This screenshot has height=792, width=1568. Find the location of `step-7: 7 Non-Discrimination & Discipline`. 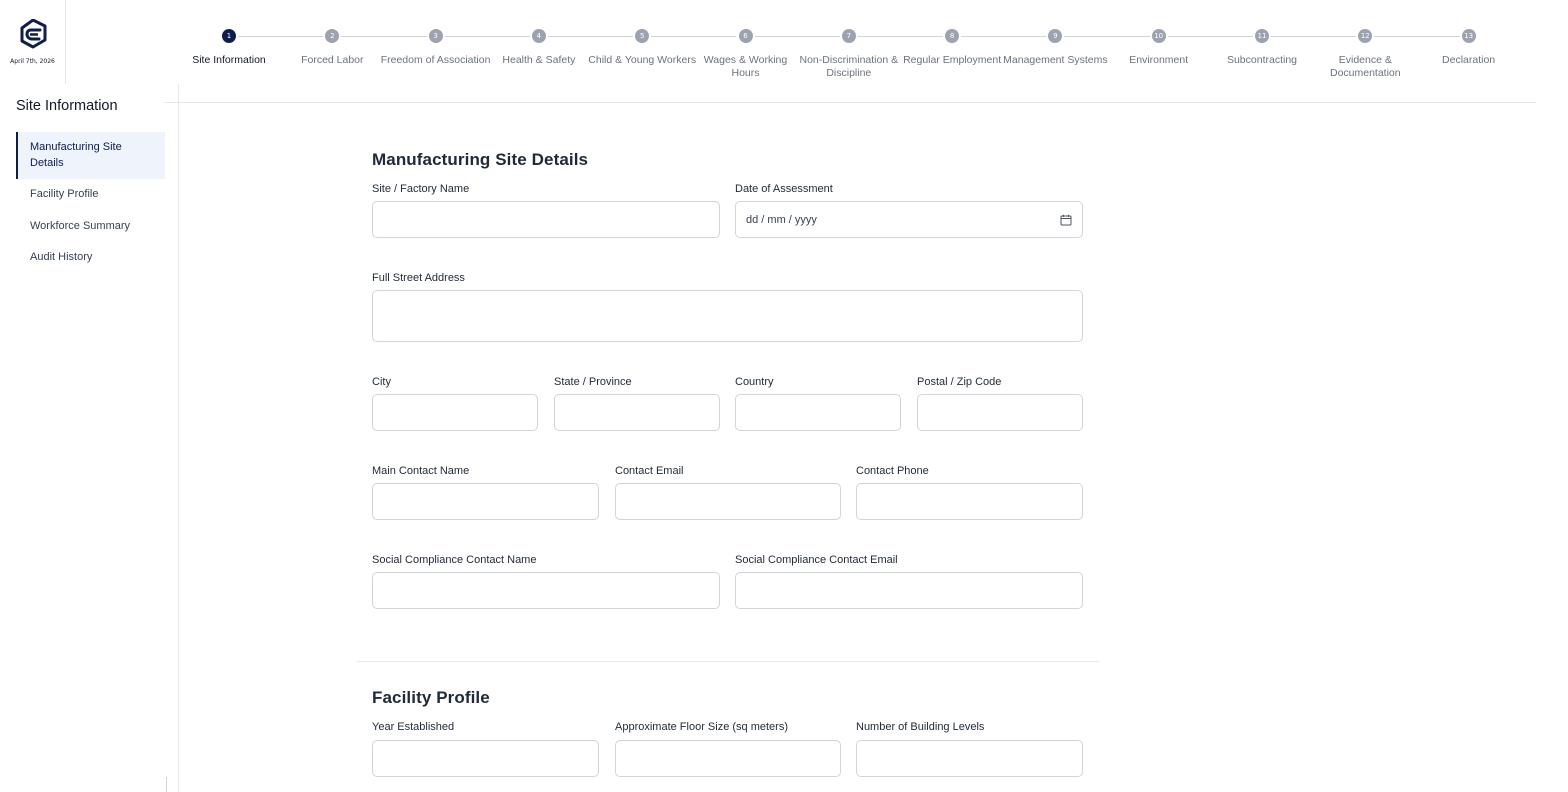

step-7: 7 Non-Discrimination & Discipline is located at coordinates (849, 54).